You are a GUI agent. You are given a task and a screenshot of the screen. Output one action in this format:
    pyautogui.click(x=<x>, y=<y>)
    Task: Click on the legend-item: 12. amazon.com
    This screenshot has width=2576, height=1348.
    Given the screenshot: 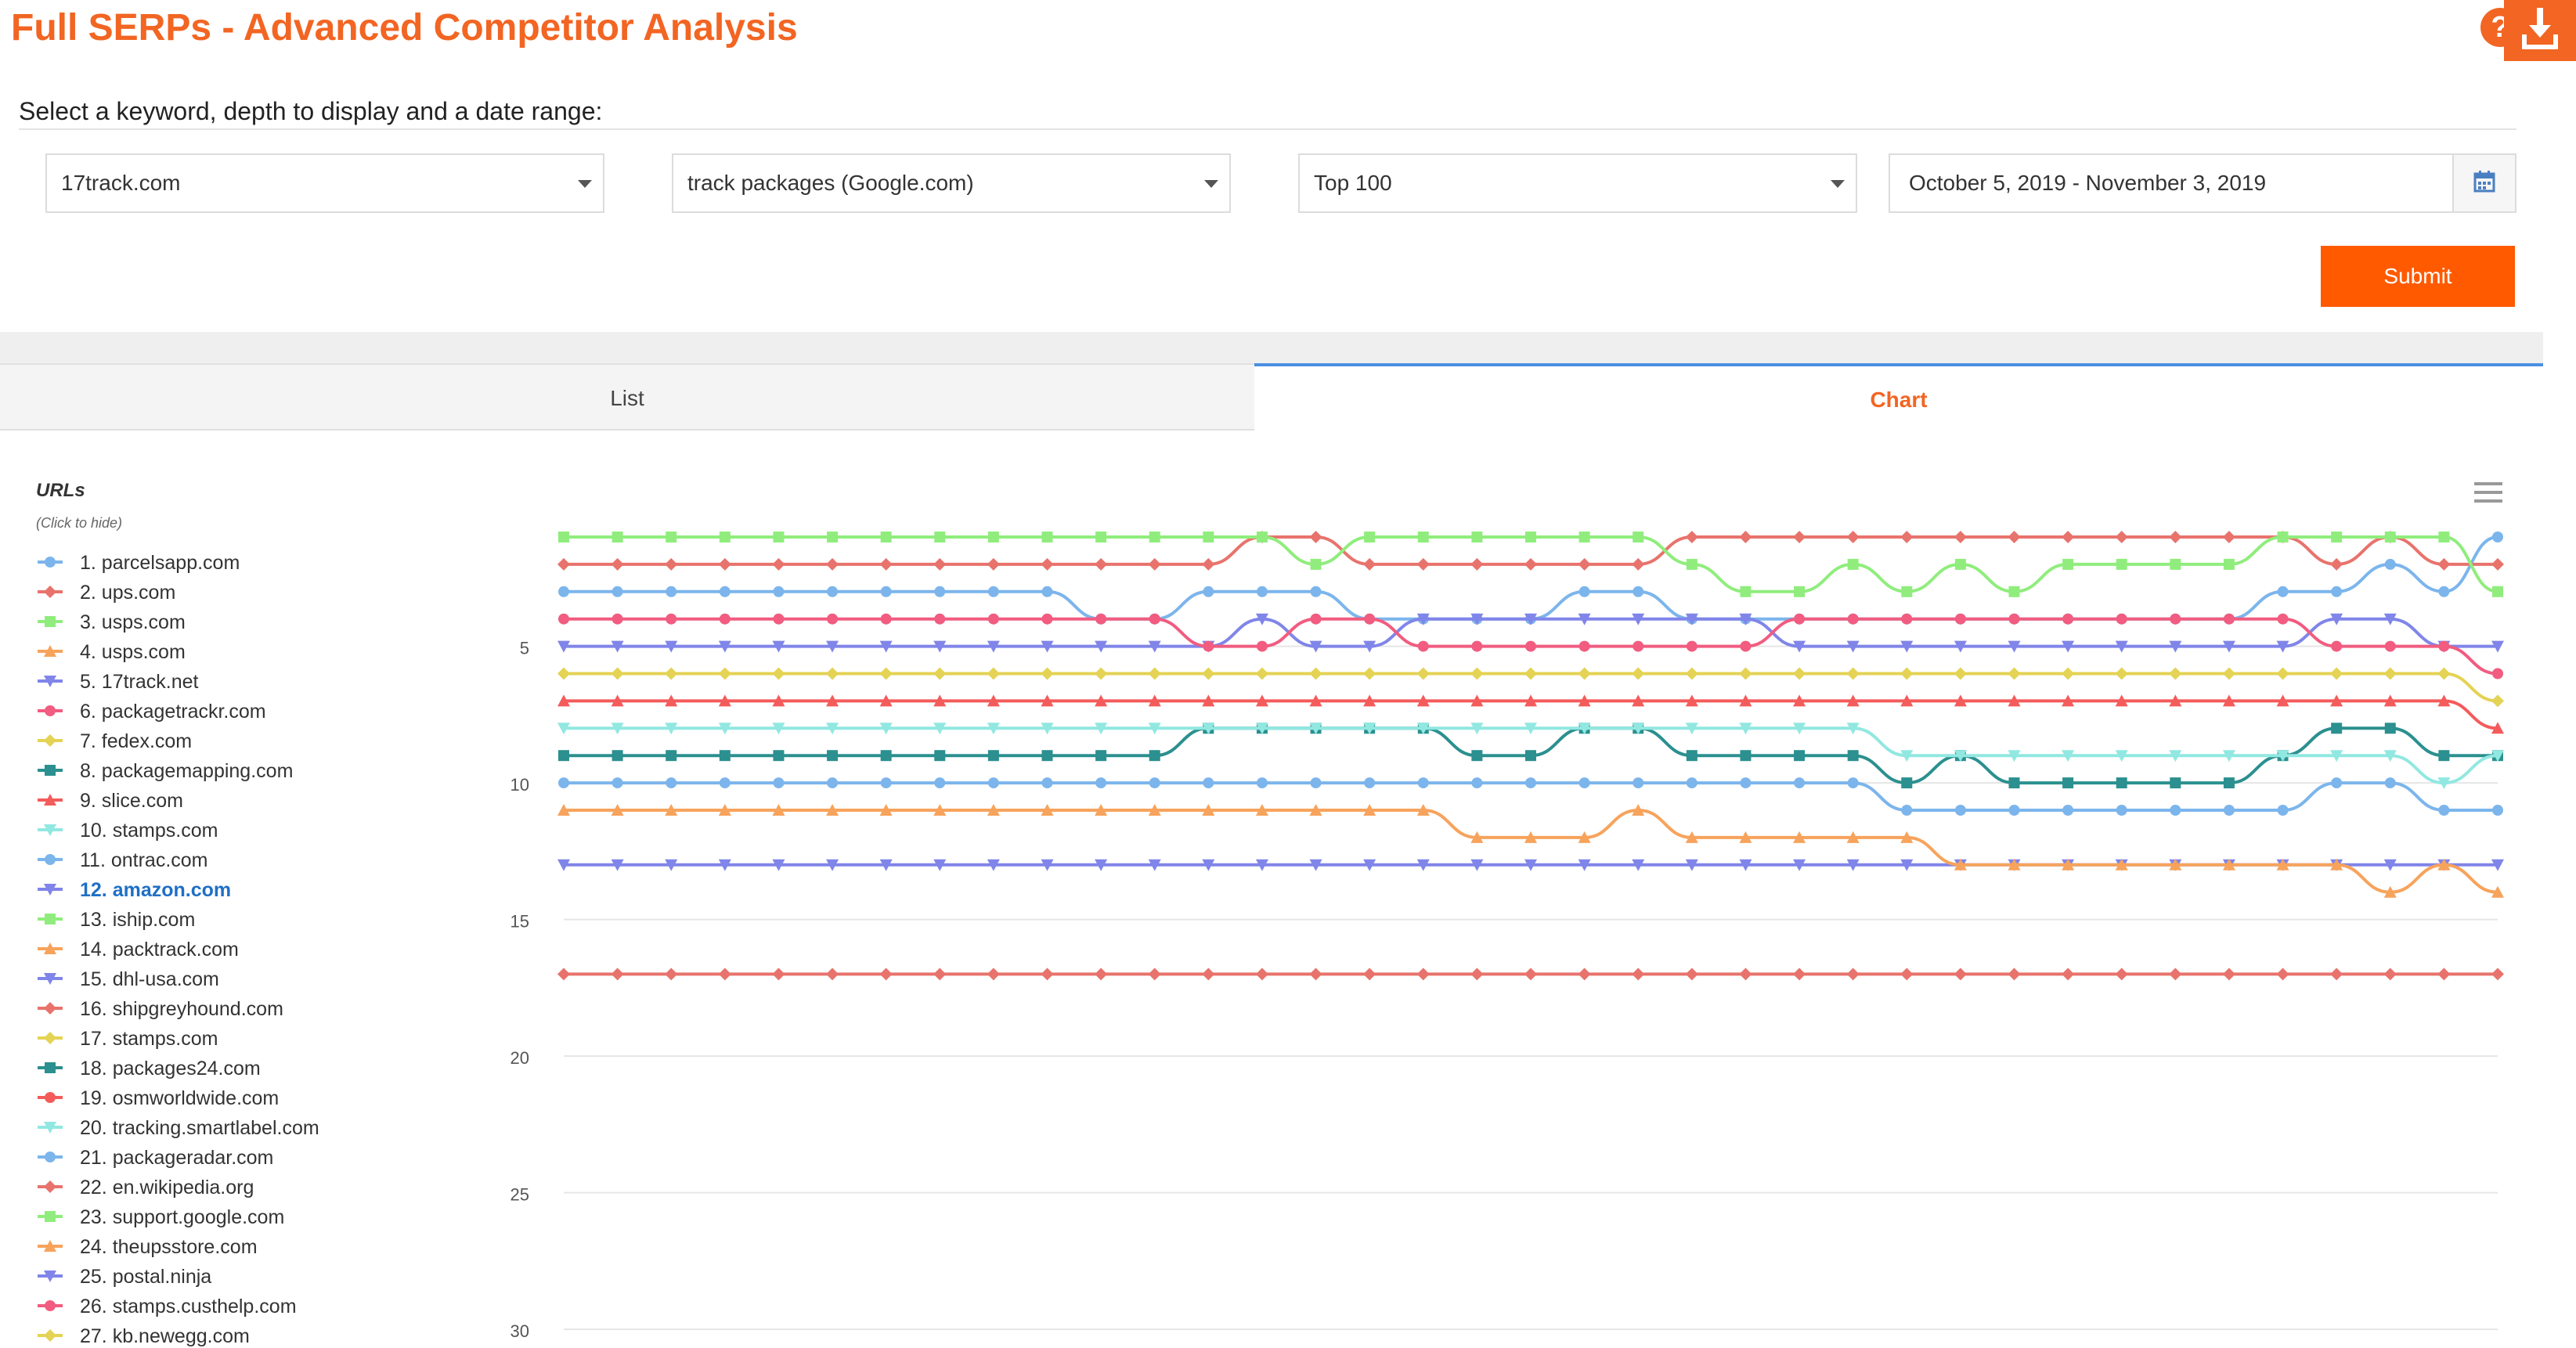 What is the action you would take?
    pyautogui.click(x=134, y=890)
    